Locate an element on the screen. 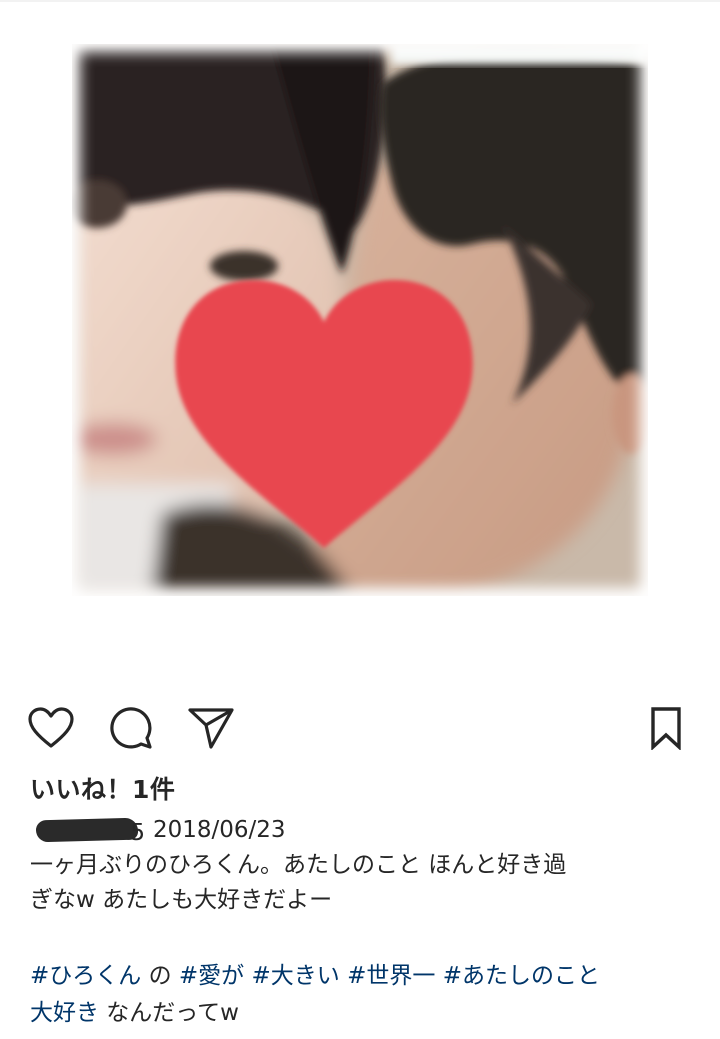  heart-outline-icon is located at coordinates (51, 728).